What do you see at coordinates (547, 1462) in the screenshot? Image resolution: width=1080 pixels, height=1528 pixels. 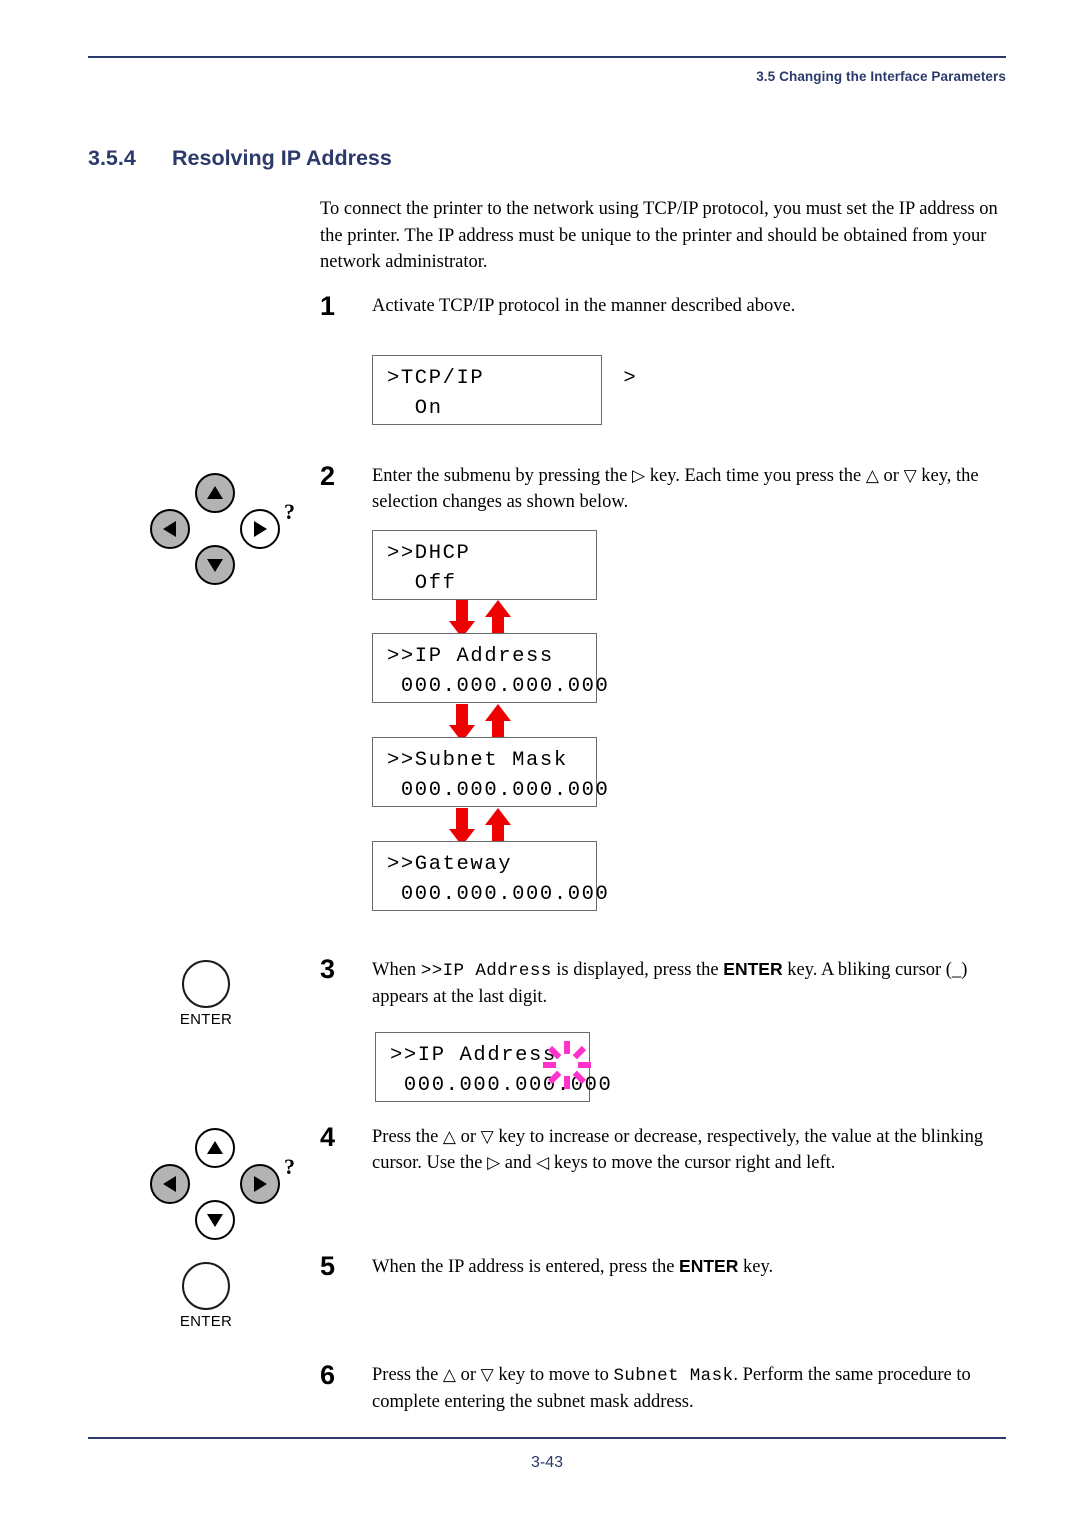 I see `page-number: 3-43` at bounding box center [547, 1462].